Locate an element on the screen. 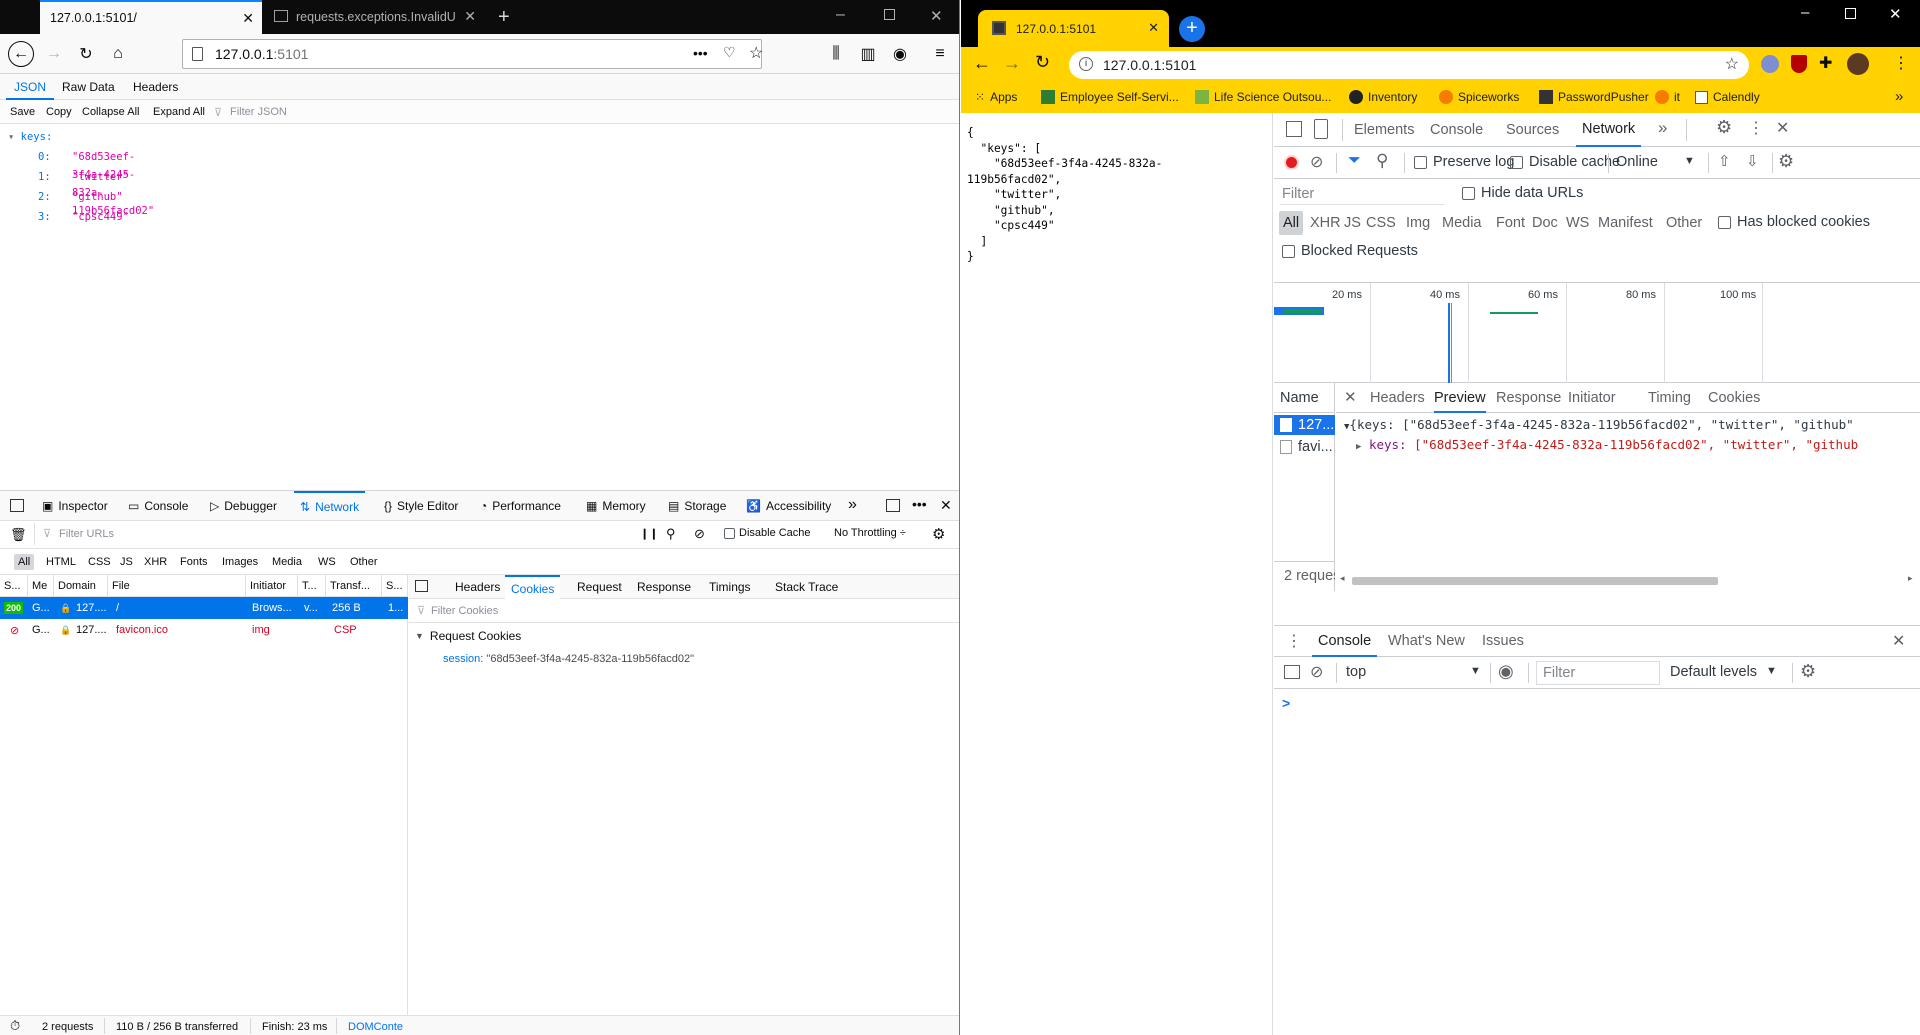 The image size is (1920, 1035). json-item-row: 2: "github" is located at coordinates (80, 197).